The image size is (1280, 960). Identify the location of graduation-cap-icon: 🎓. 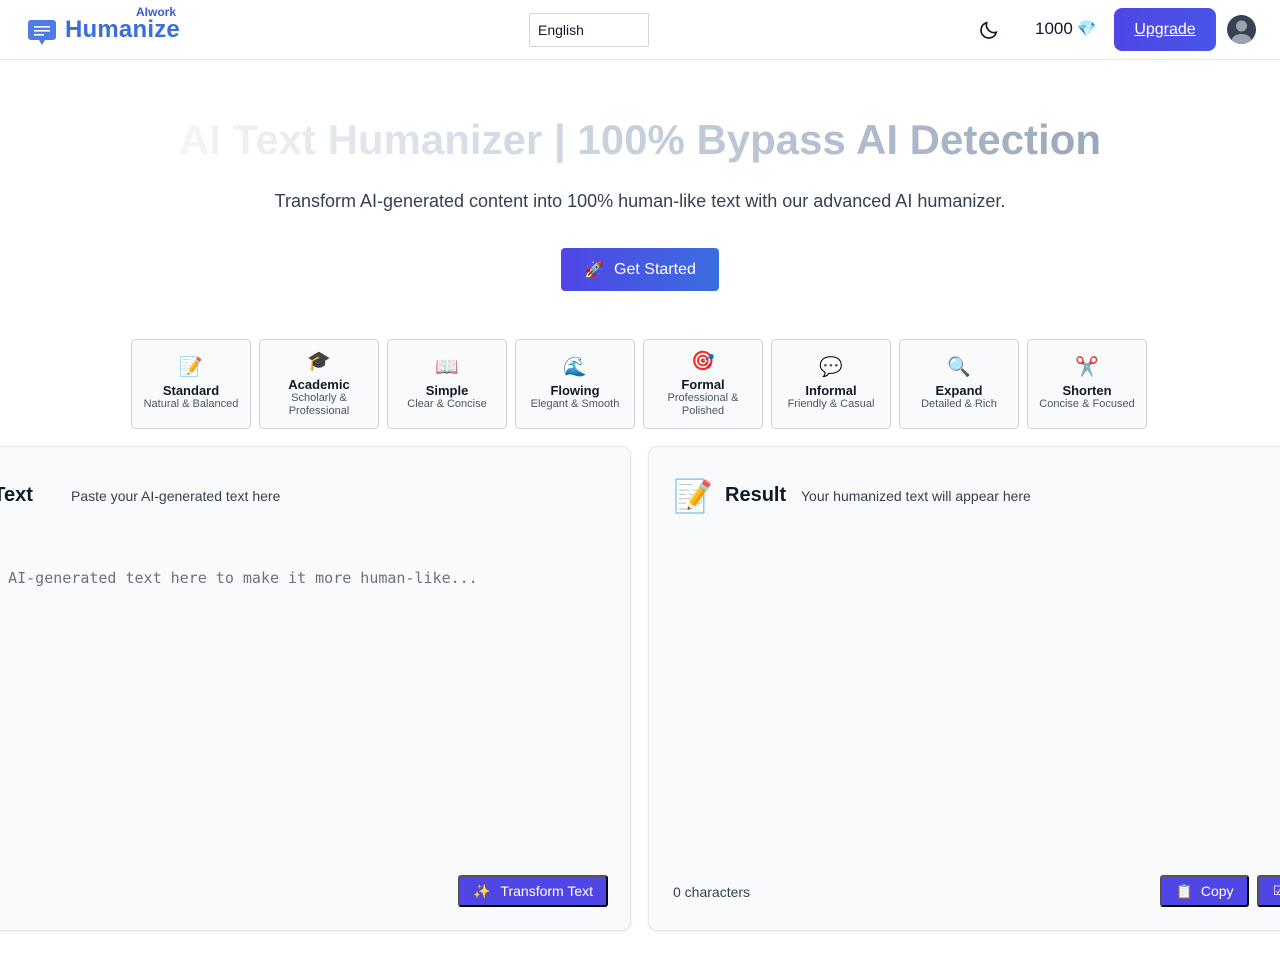
(319, 361).